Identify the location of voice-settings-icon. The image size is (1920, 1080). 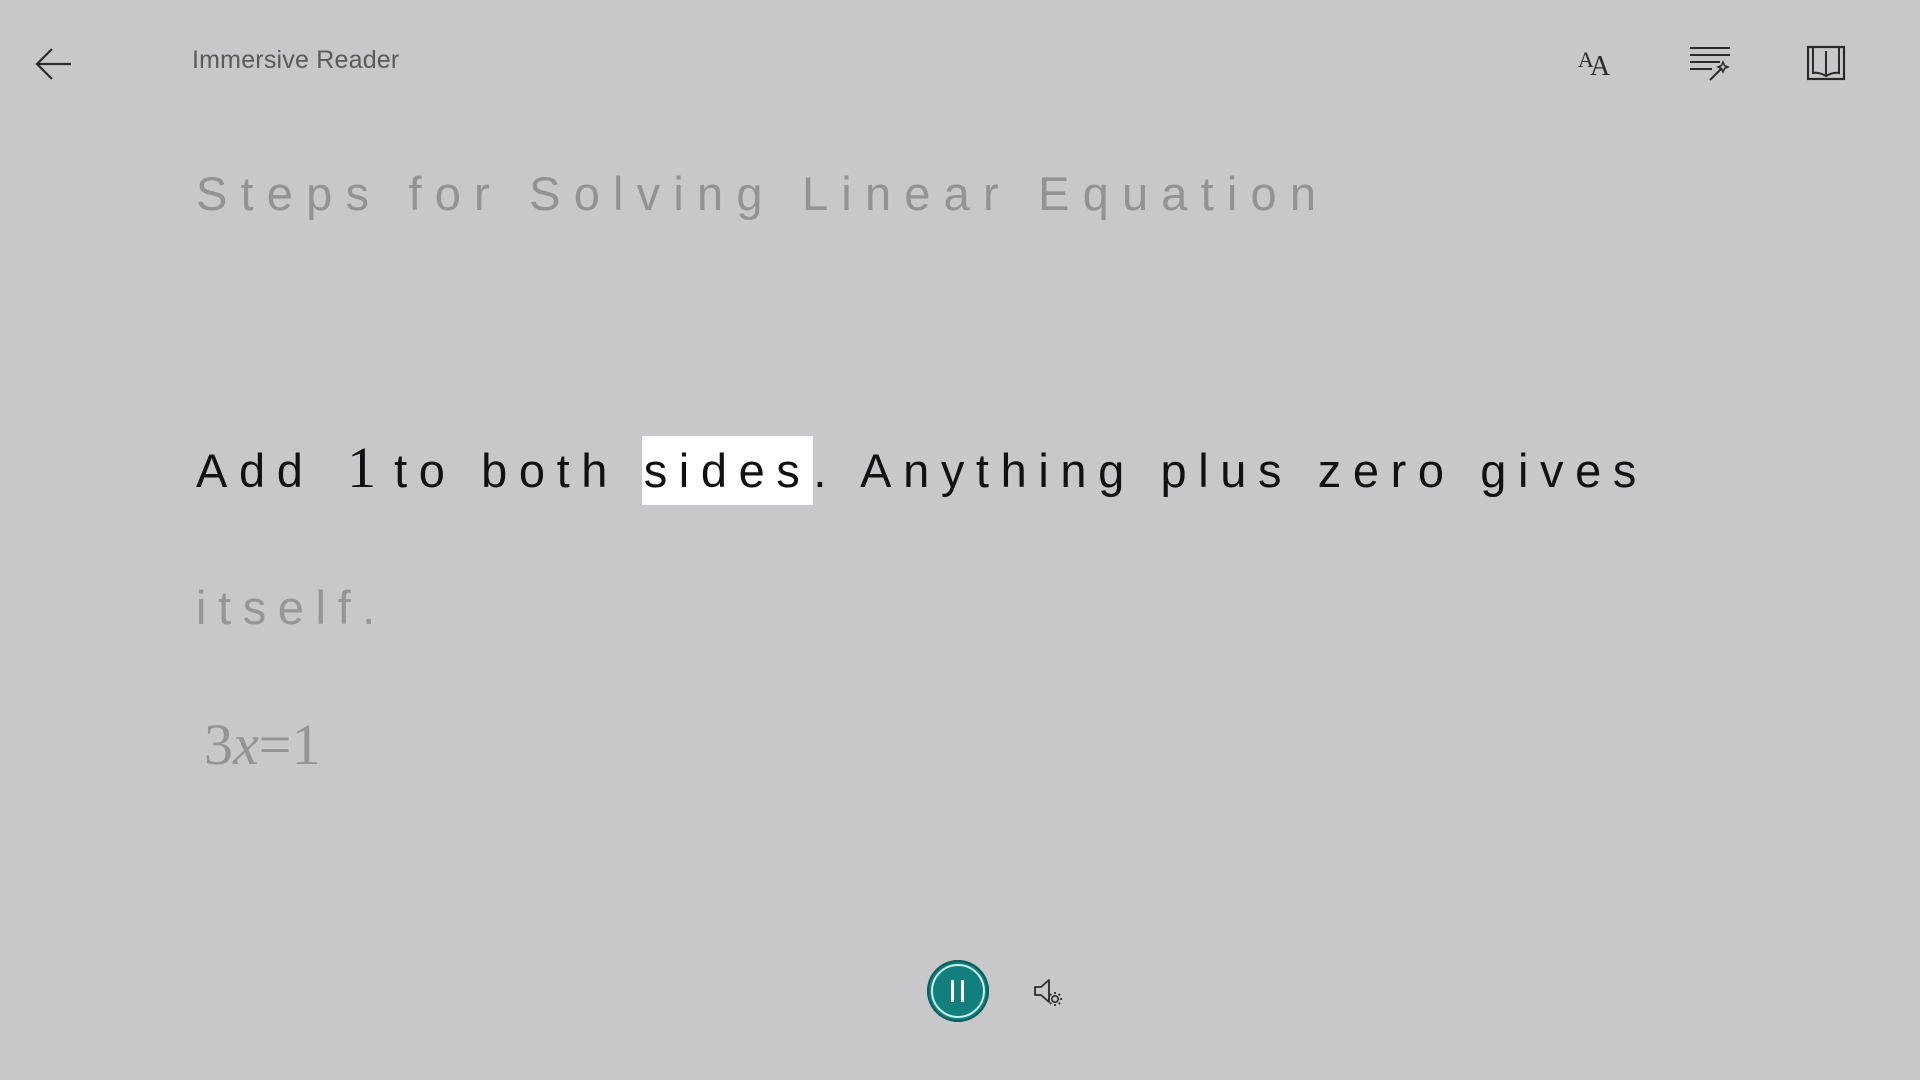
(1048, 992).